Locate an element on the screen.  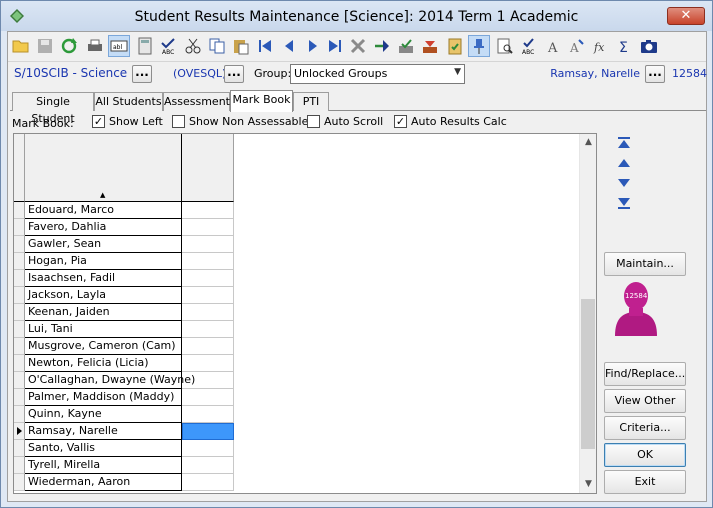
table-row: Santo, Vallis is located at coordinates (127, 448).